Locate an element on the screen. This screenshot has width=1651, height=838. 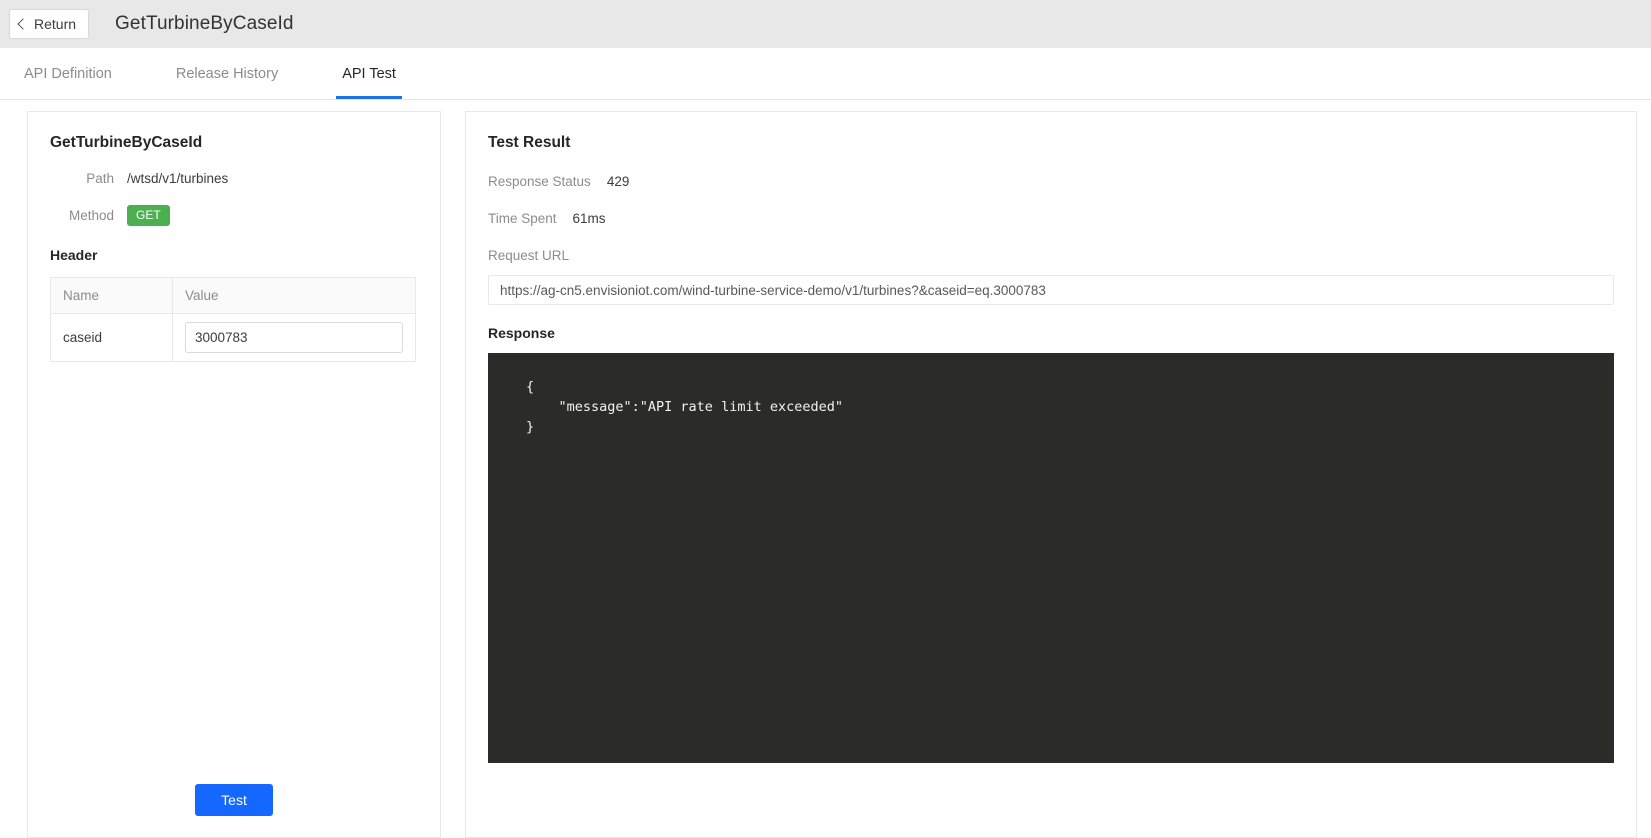
tab-api-definition: API Definition is located at coordinates (68, 73).